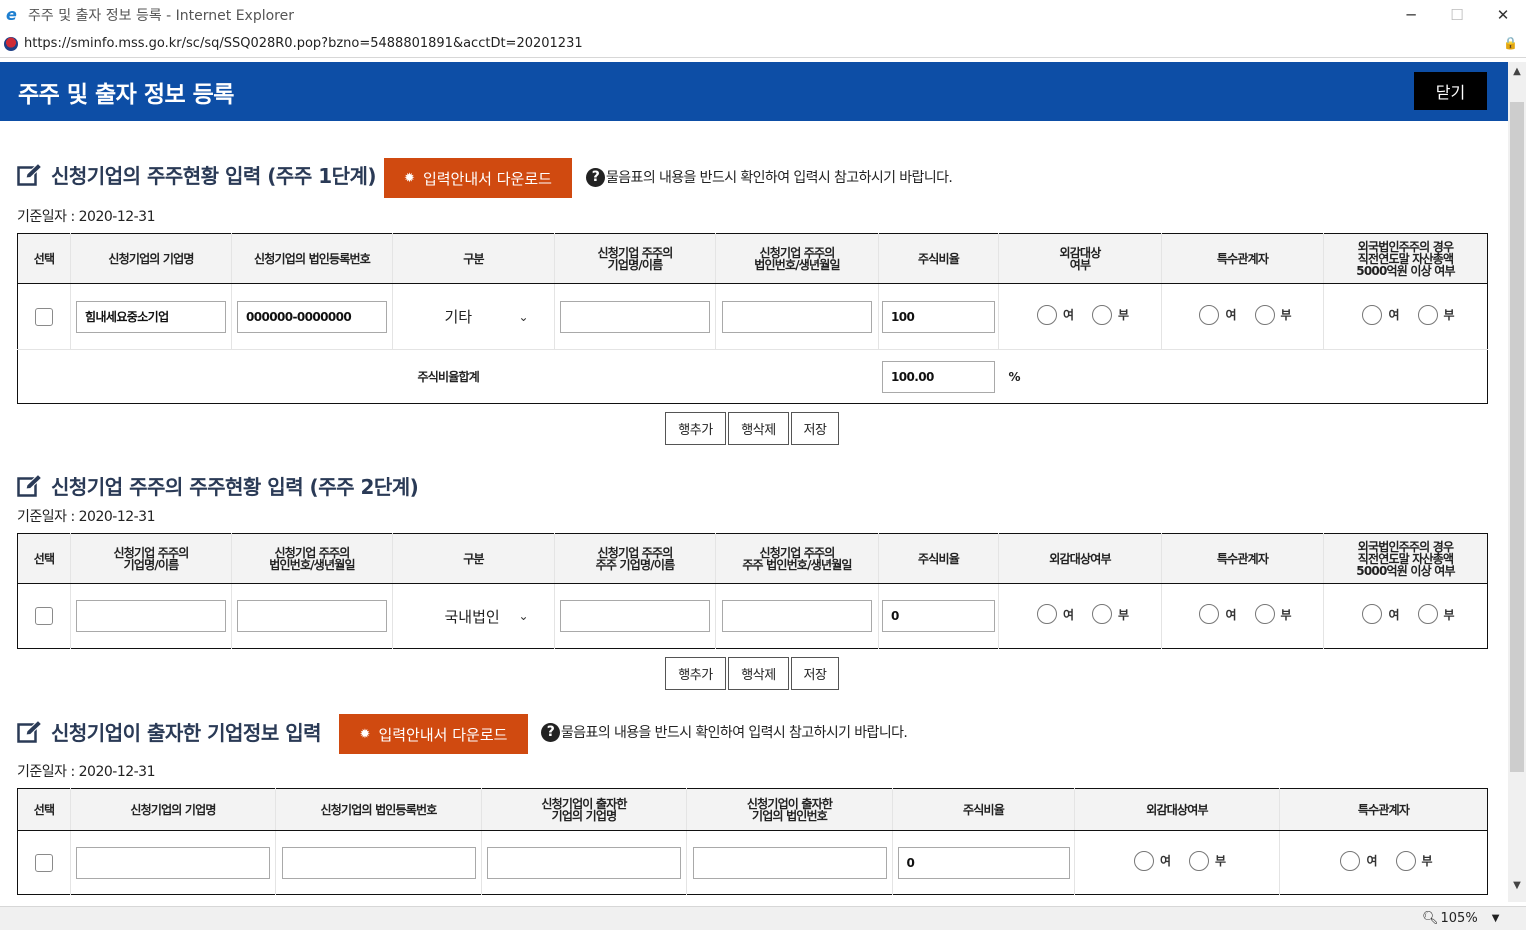 The image size is (1526, 930). Describe the element at coordinates (378, 862) in the screenshot. I see `corp-reg-no-input` at that location.